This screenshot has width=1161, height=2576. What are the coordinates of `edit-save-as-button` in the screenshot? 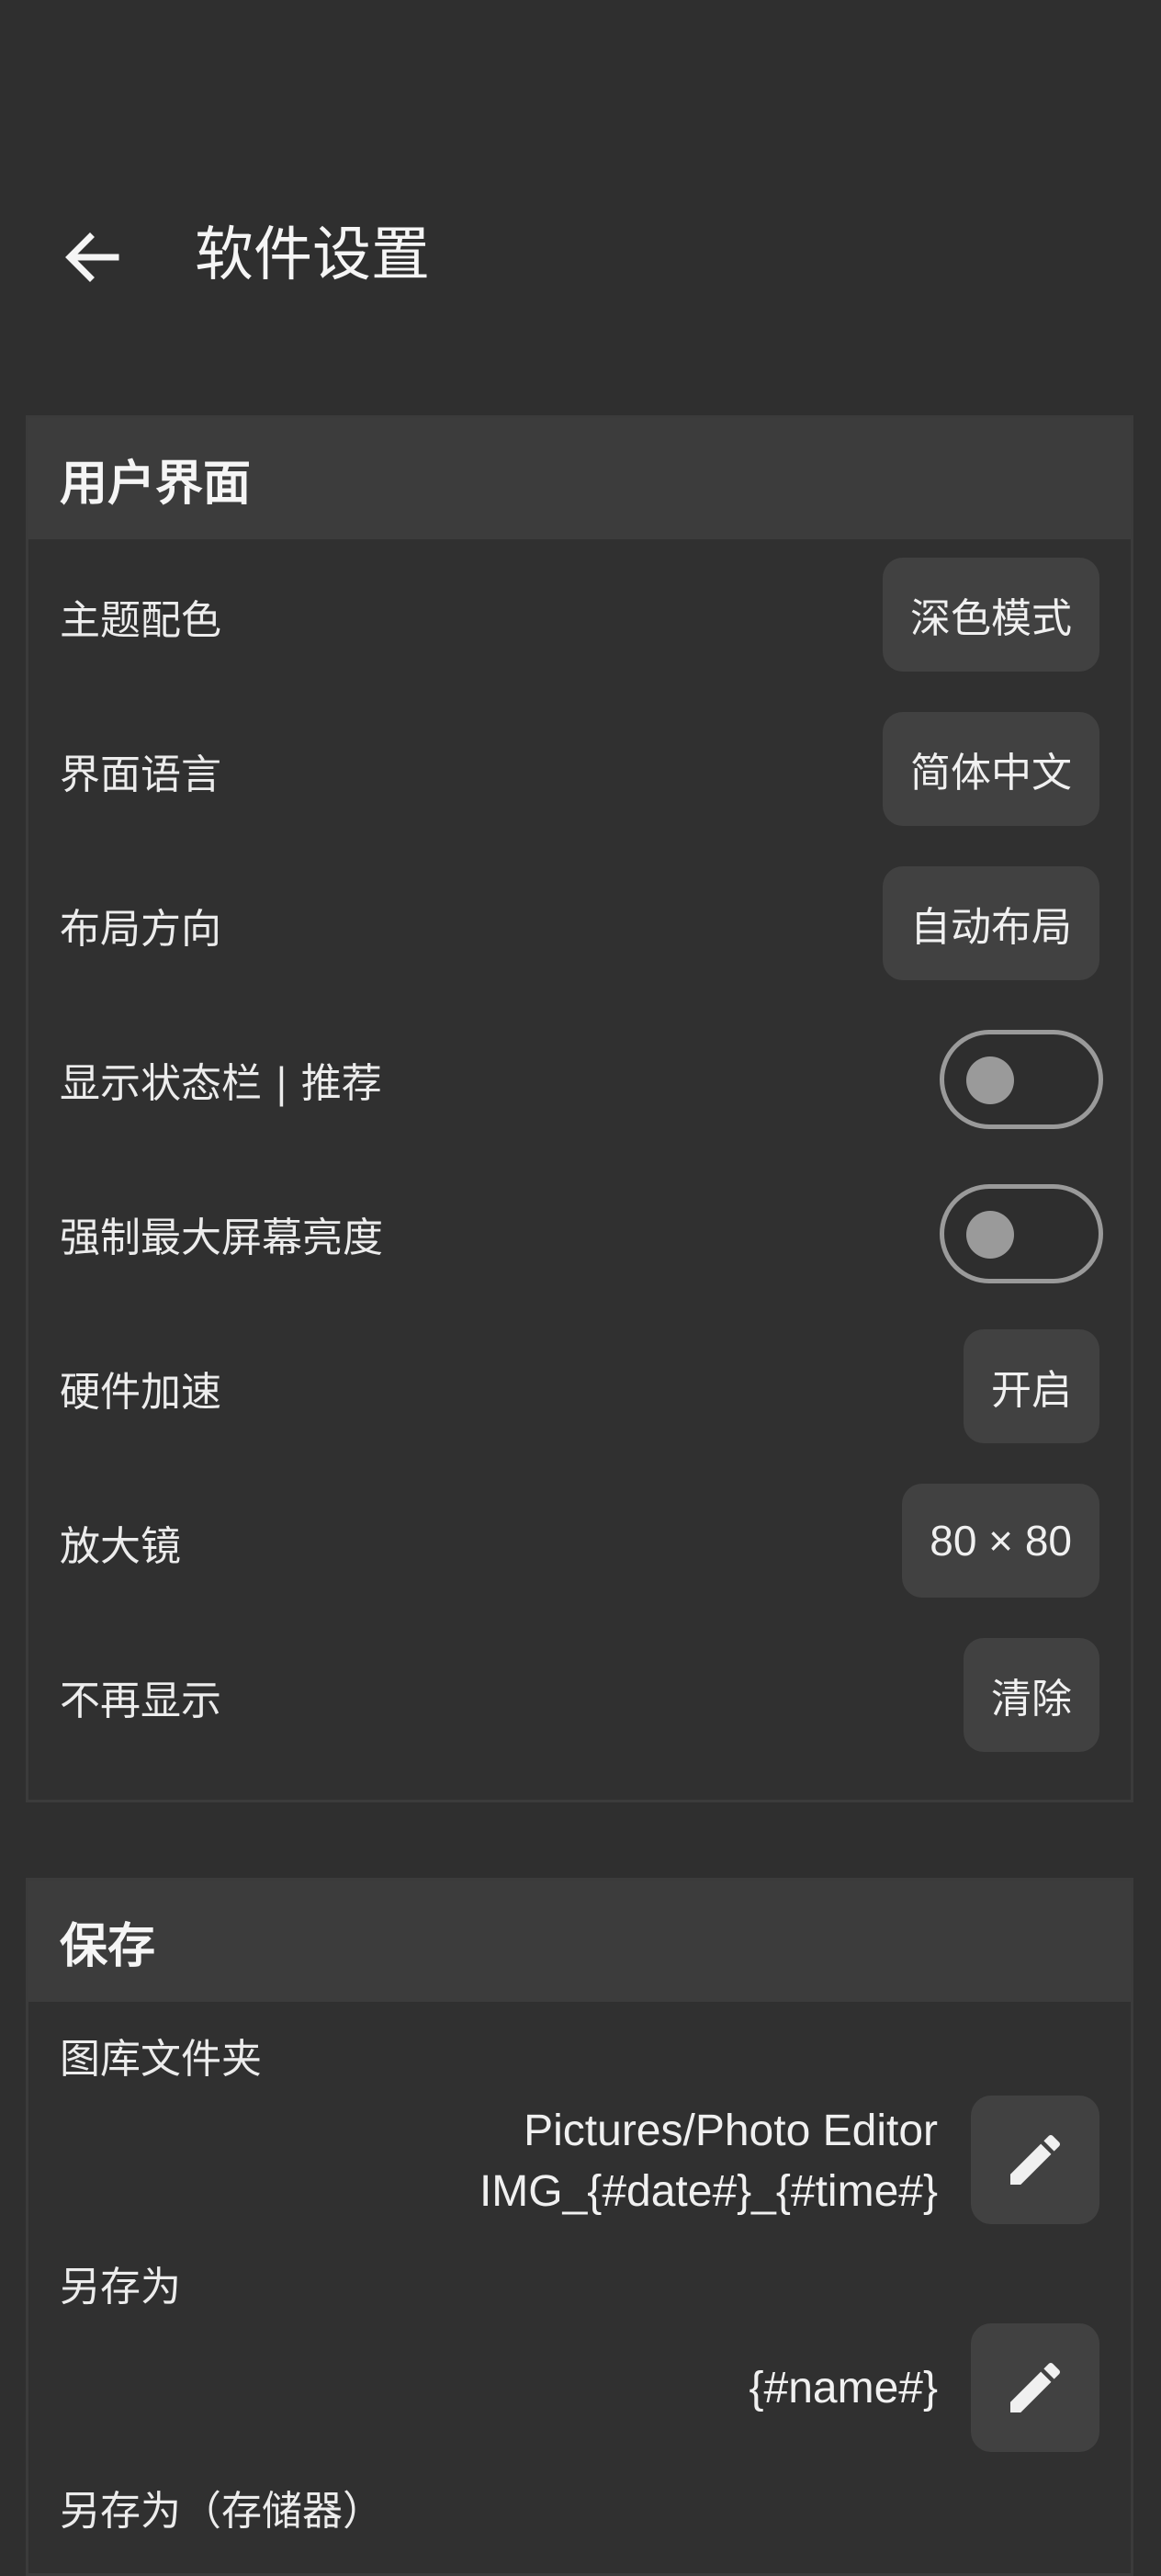 It's located at (1035, 2387).